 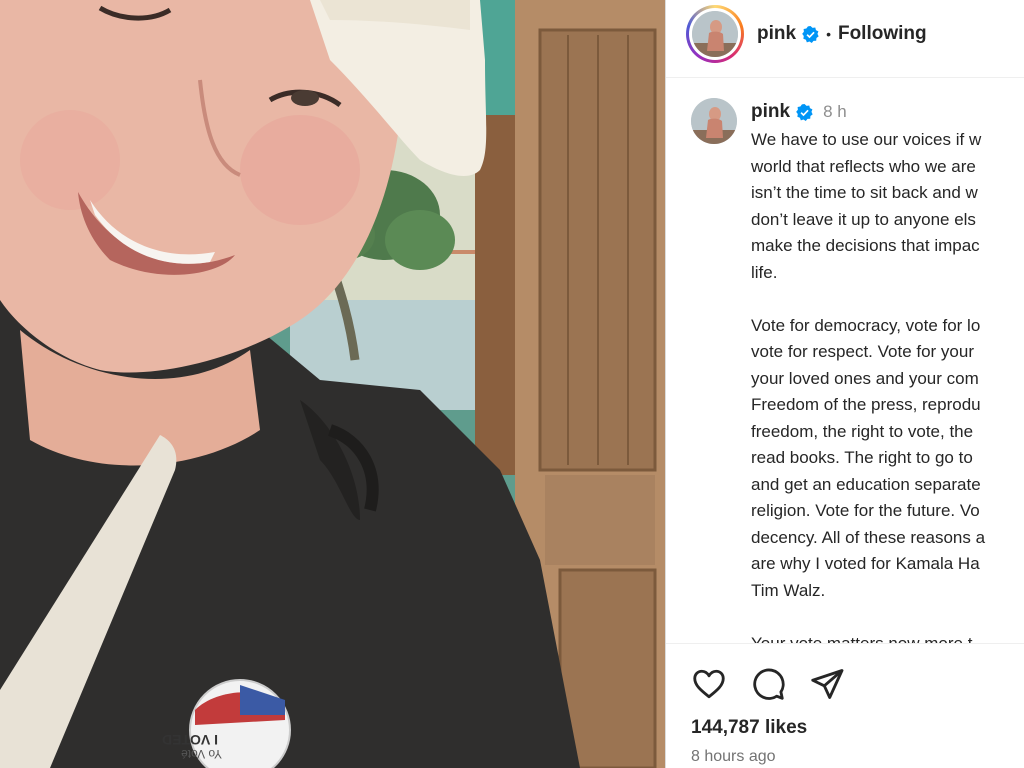 I want to click on caption-username-link: pink, so click(x=770, y=112).